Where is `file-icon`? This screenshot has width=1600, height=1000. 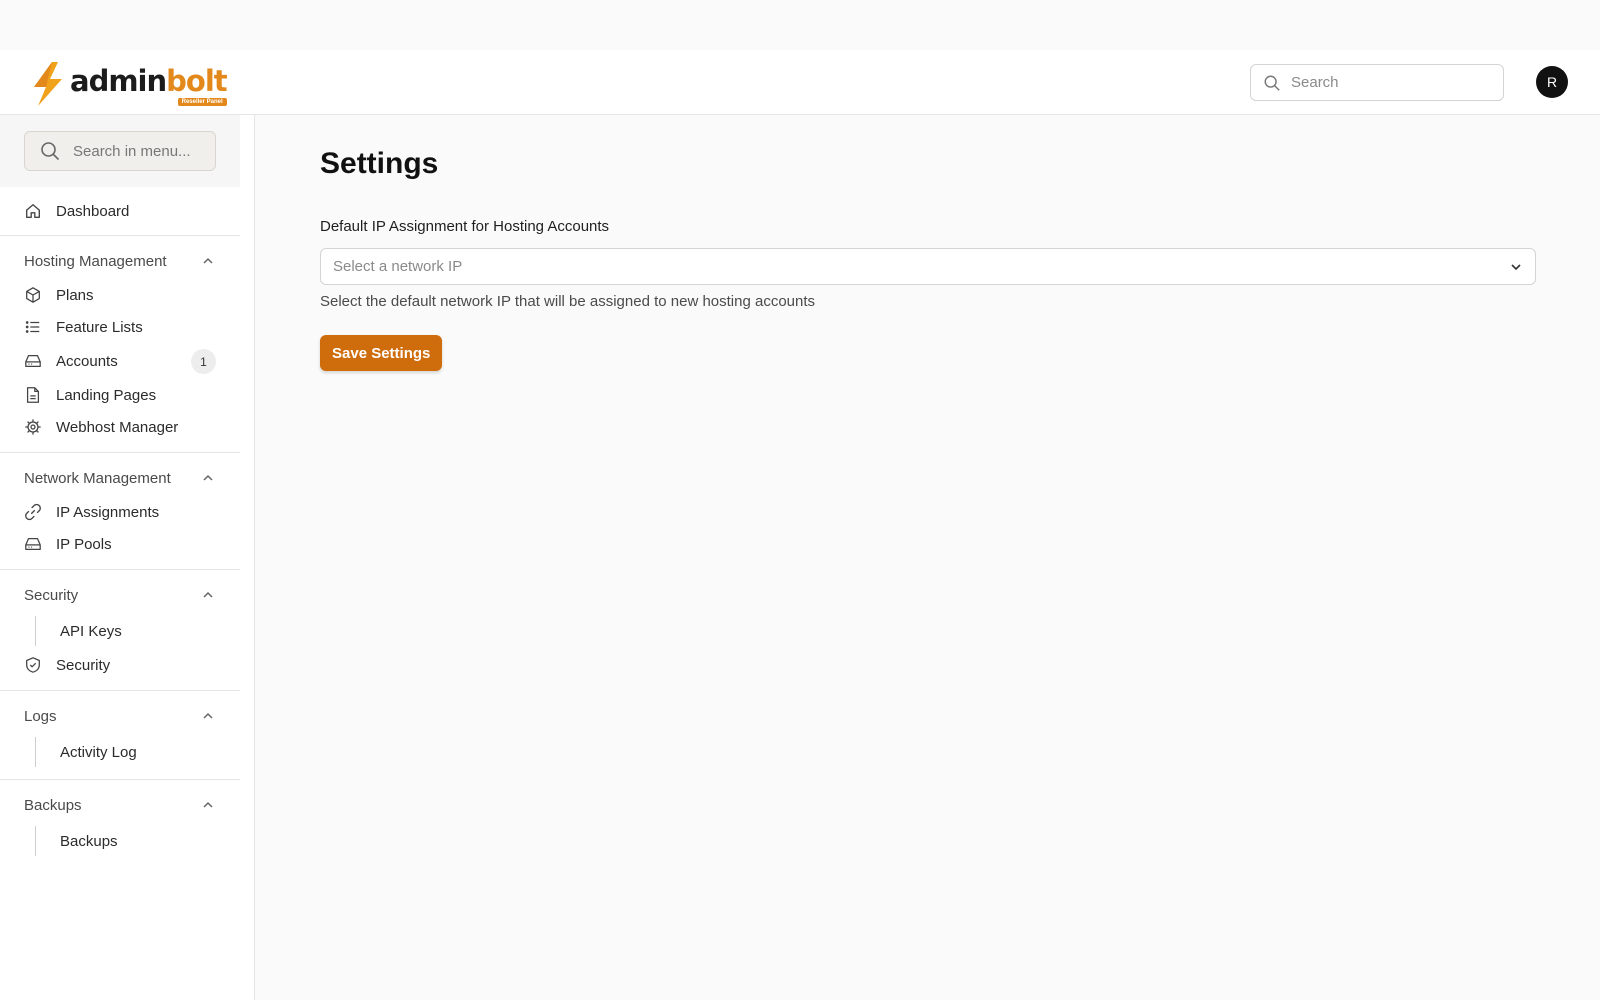
file-icon is located at coordinates (33, 395).